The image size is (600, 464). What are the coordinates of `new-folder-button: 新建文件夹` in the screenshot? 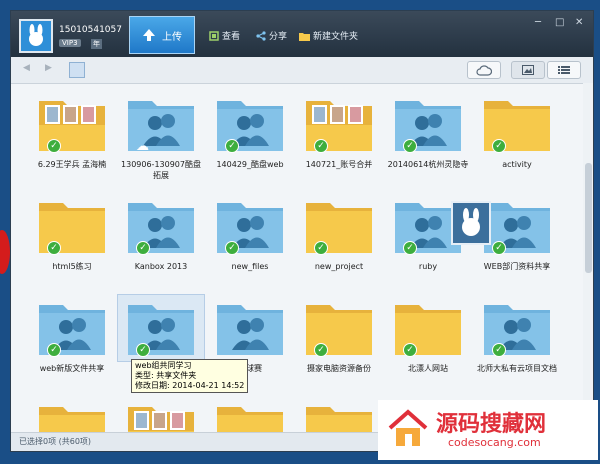 It's located at (328, 35).